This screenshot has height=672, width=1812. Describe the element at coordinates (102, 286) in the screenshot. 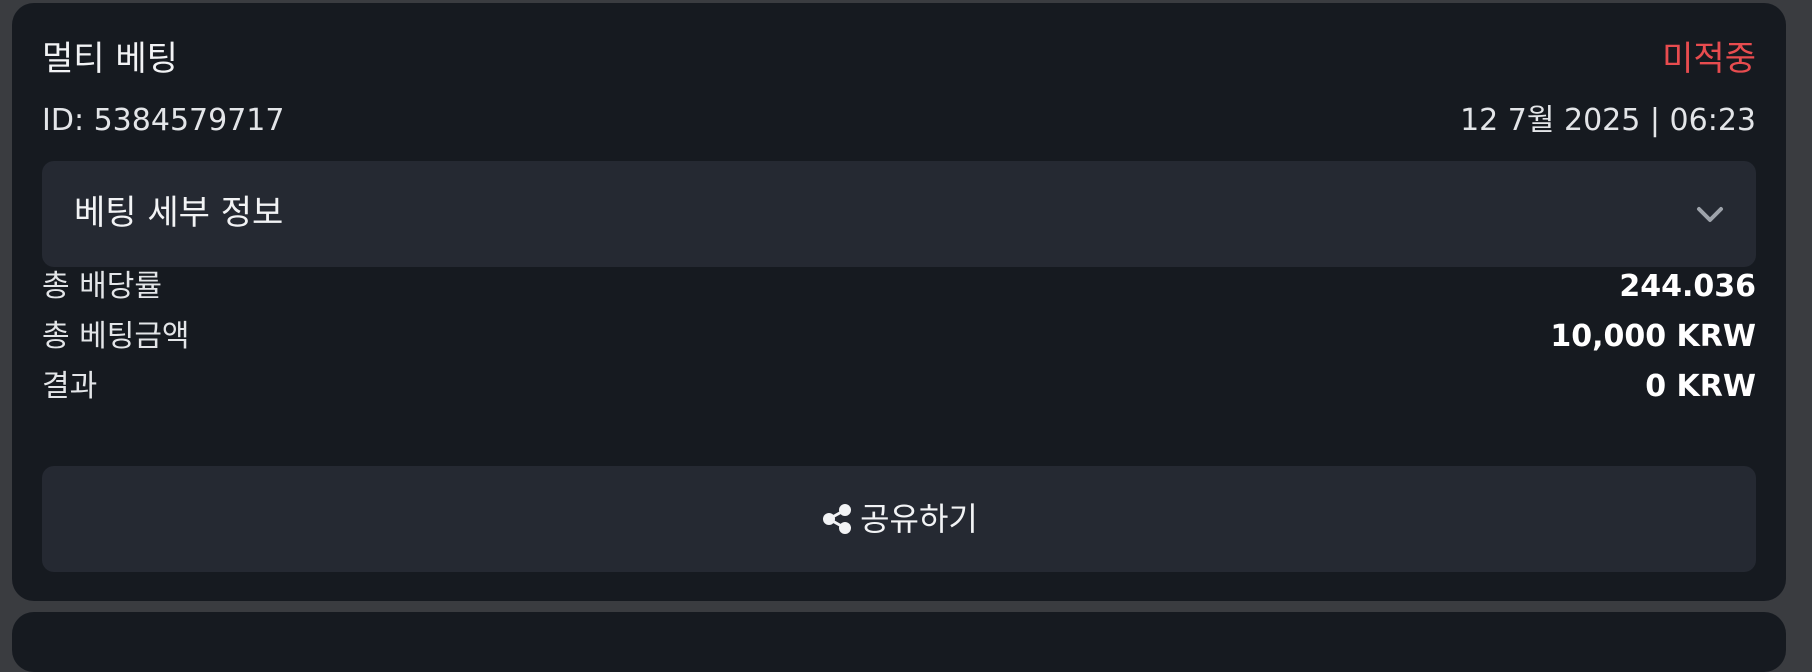

I see `total-odds-label: 총 배당률` at that location.